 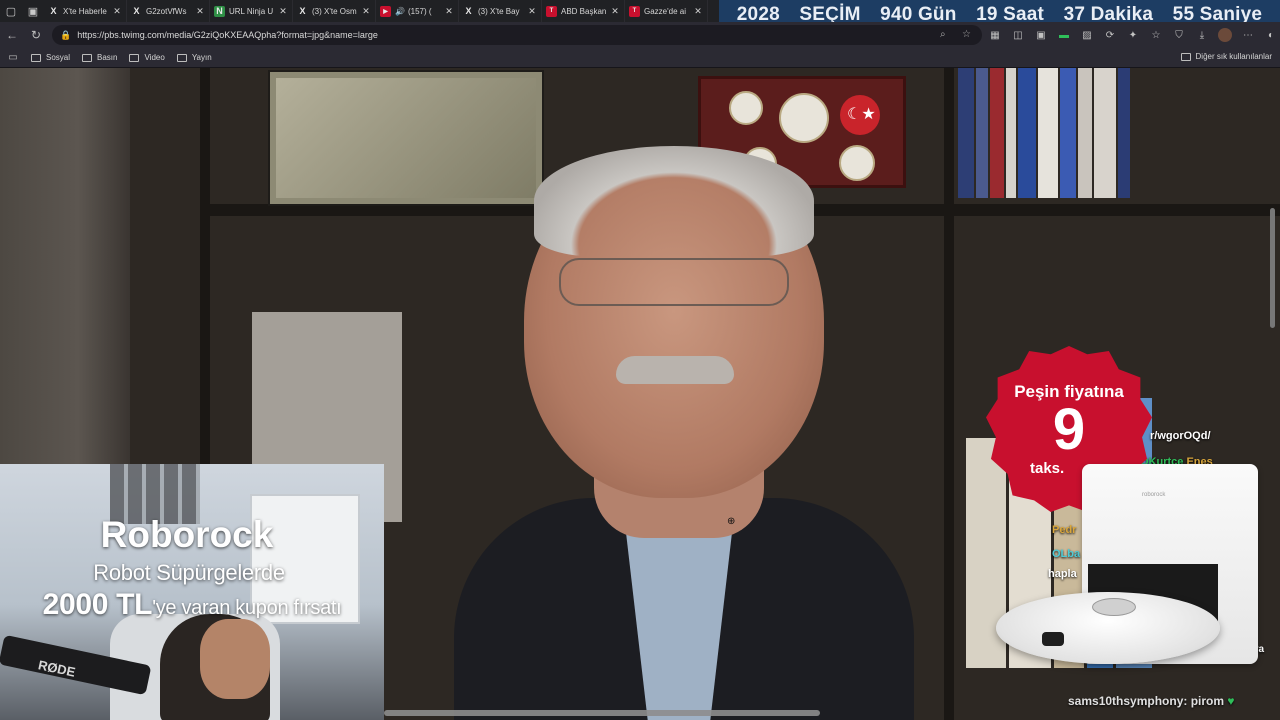 What do you see at coordinates (36, 35) in the screenshot?
I see `reload-icon: ↻` at bounding box center [36, 35].